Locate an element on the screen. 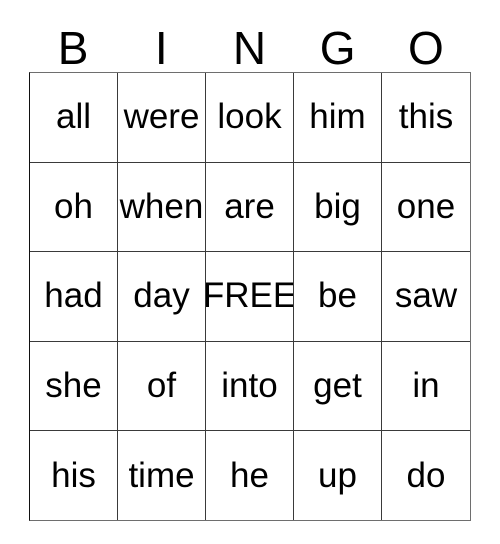 The width and height of the screenshot is (500, 544). bingo-cell: he is located at coordinates (250, 475).